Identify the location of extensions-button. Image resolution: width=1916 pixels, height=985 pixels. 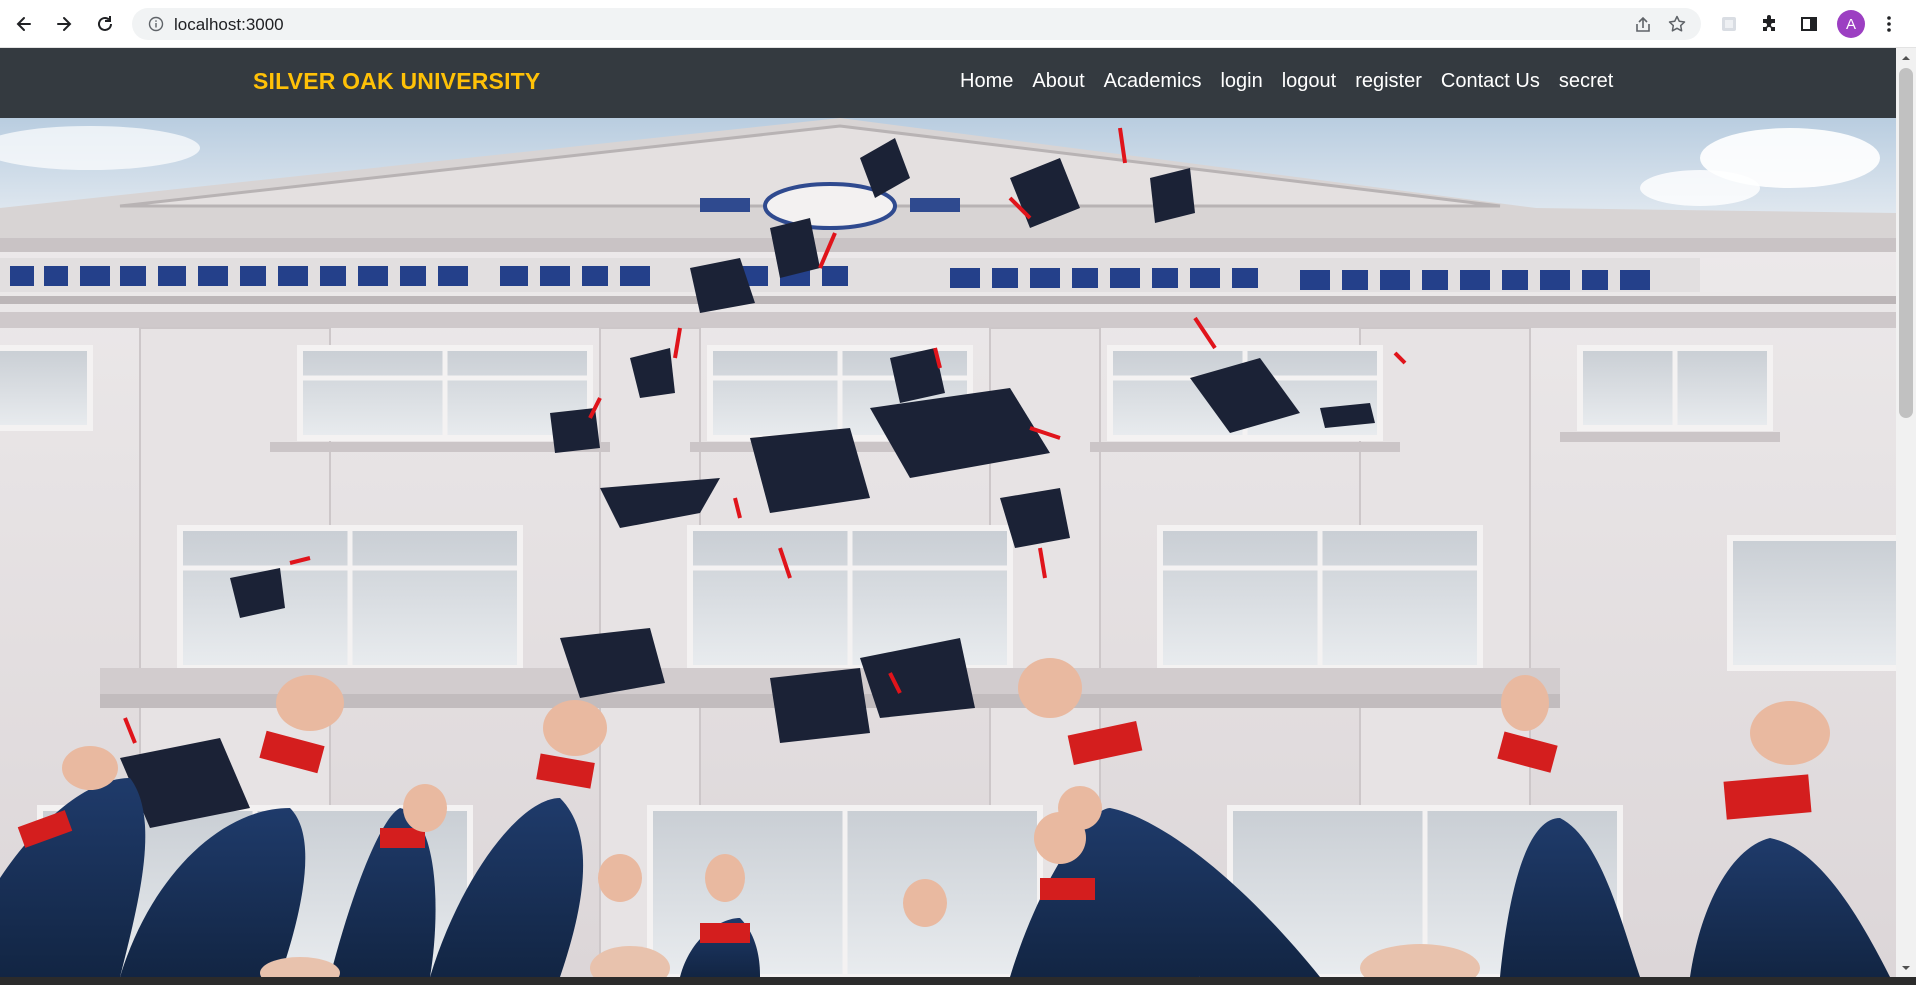
(1769, 24).